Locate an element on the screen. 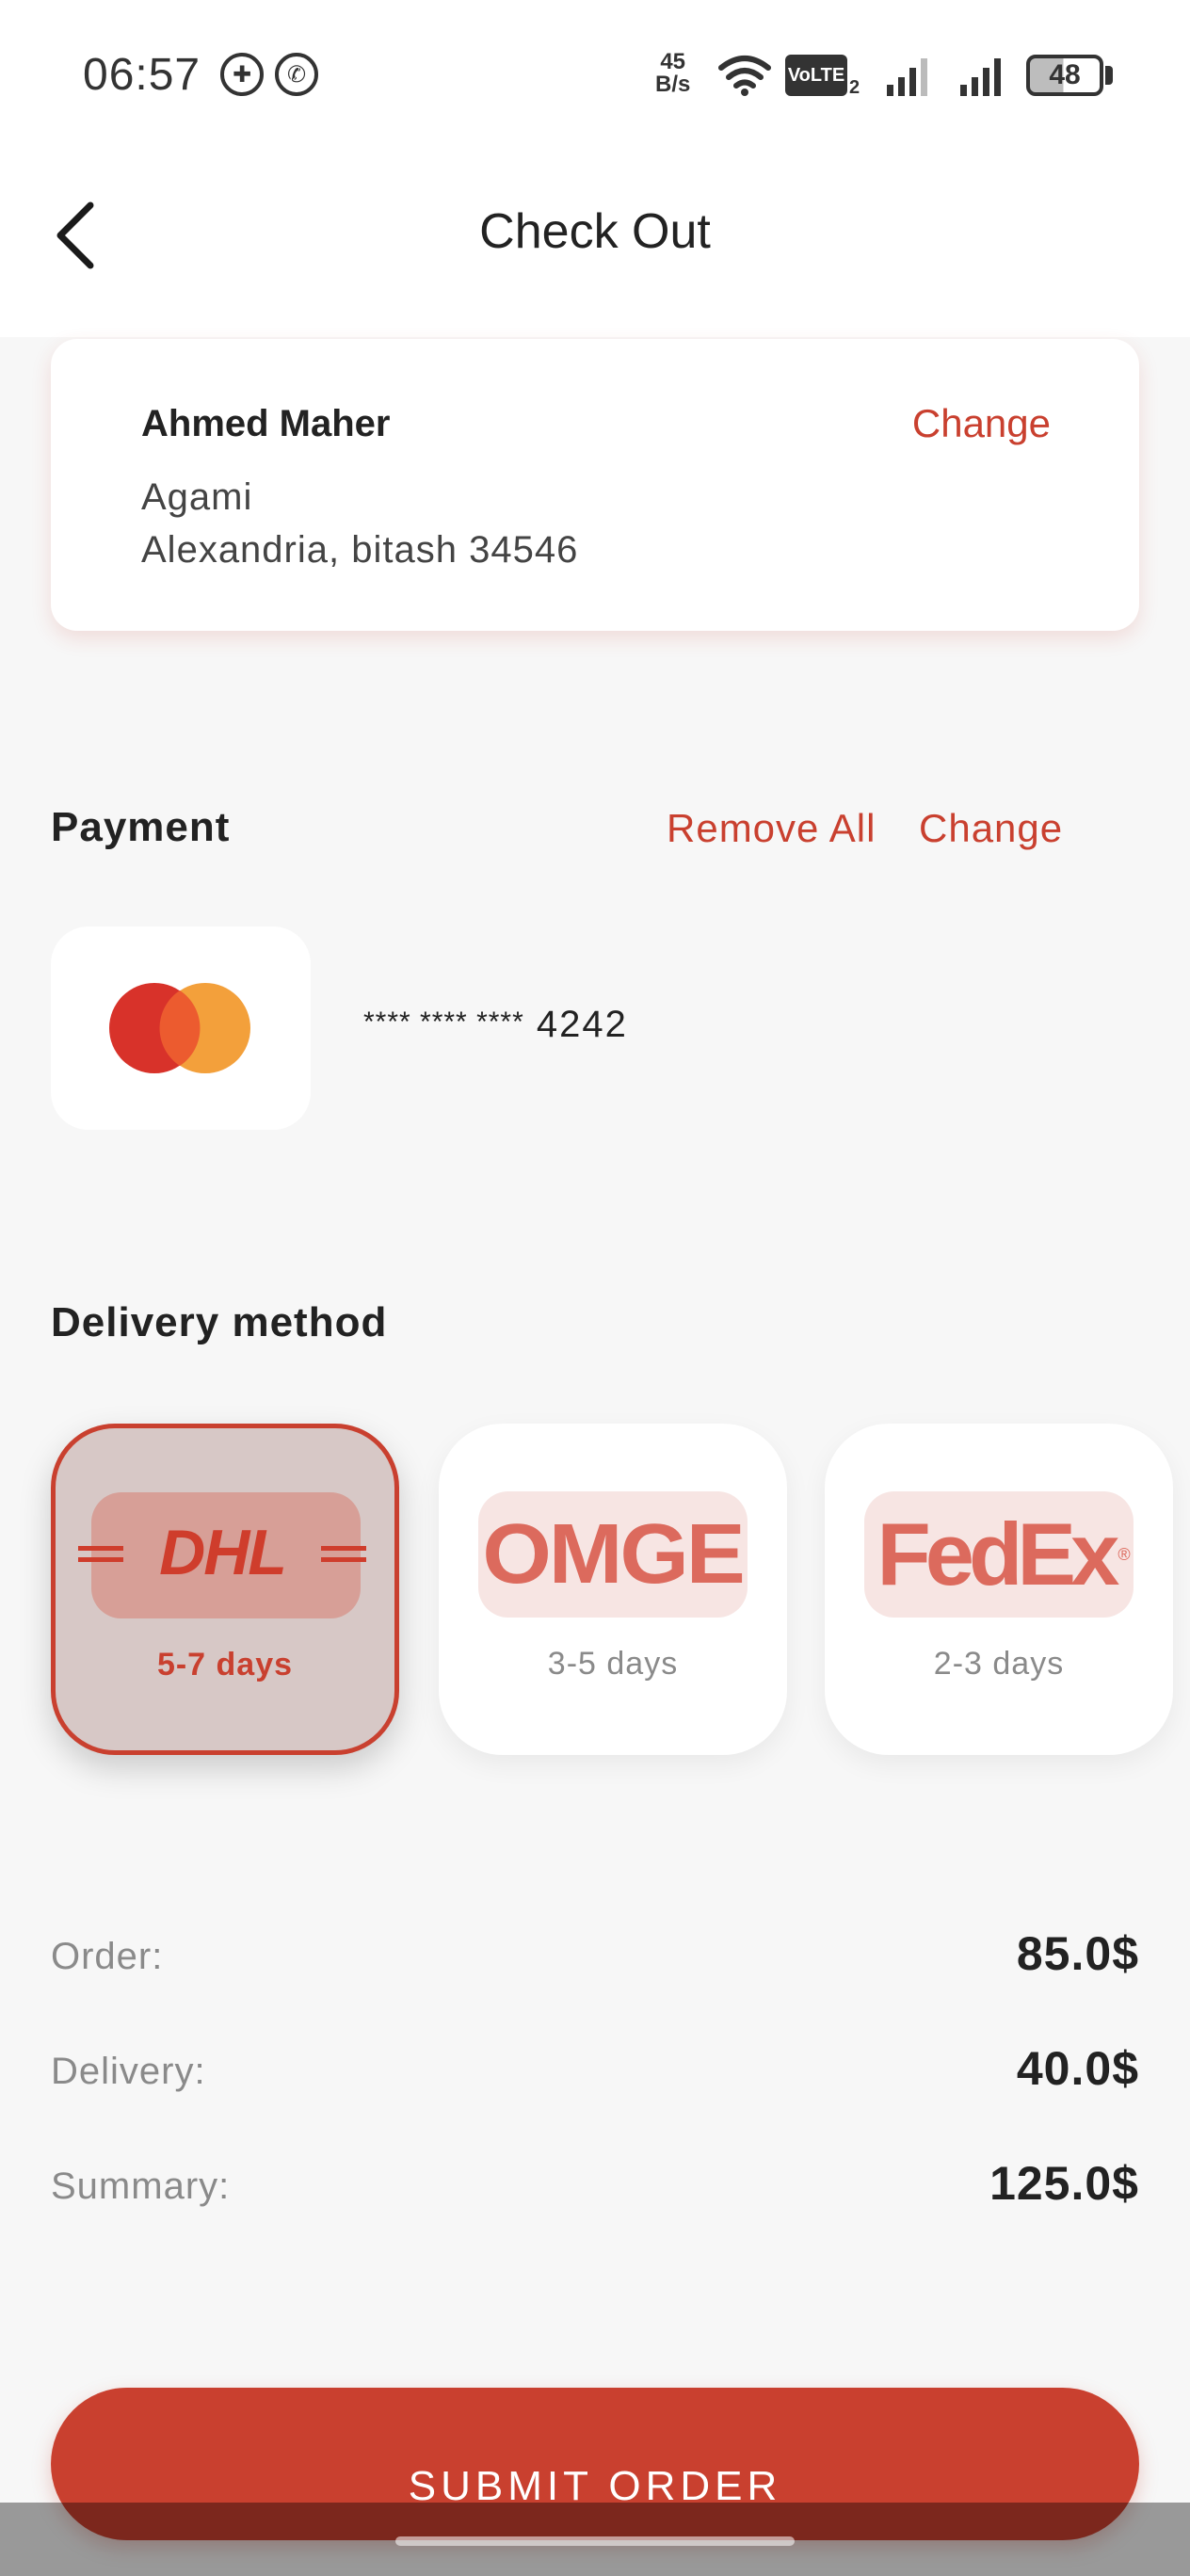 This screenshot has height=2576, width=1190. omge-logo-text: OMGE is located at coordinates (614, 1554).